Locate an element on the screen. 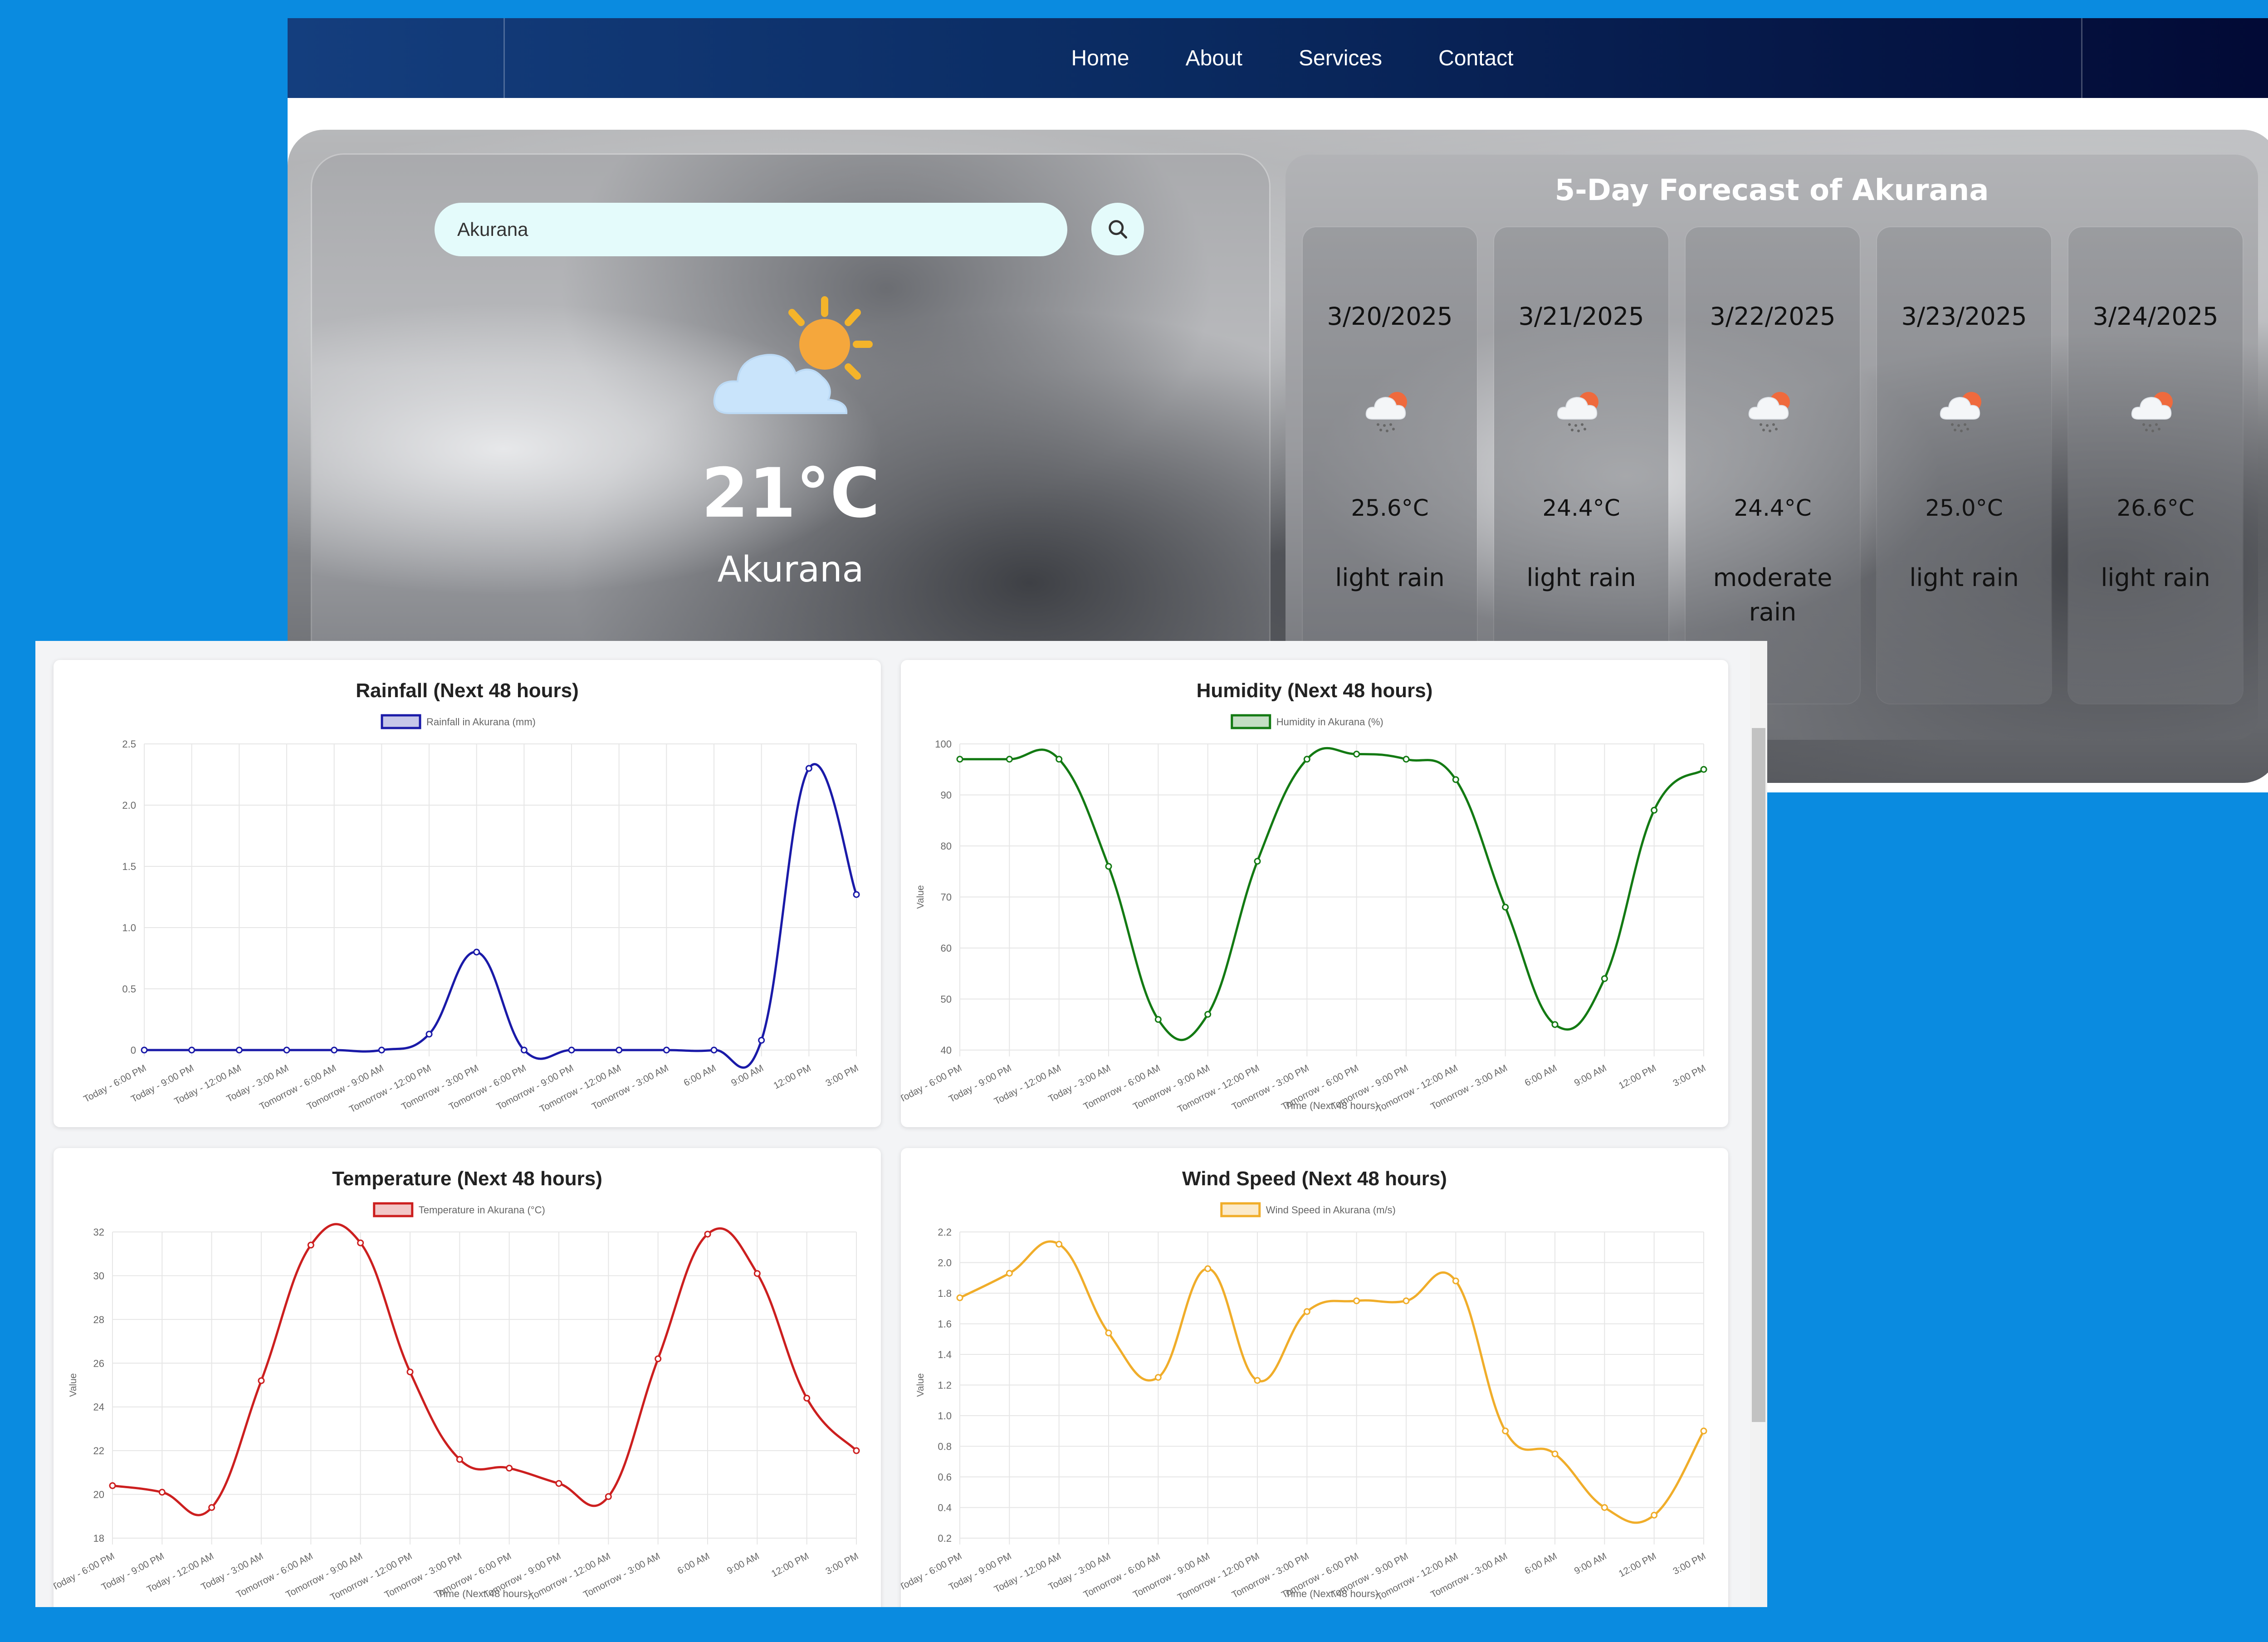 This screenshot has width=2268, height=1642. nav-link-contact: Contact is located at coordinates (1476, 58).